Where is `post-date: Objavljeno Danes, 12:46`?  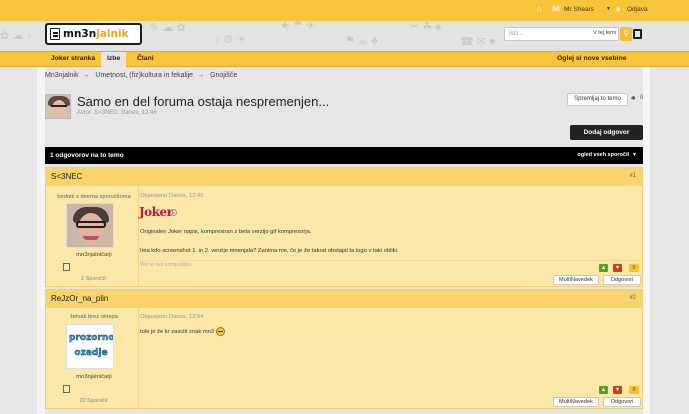
post-date: Objavljeno Danes, 12:46 is located at coordinates (172, 196).